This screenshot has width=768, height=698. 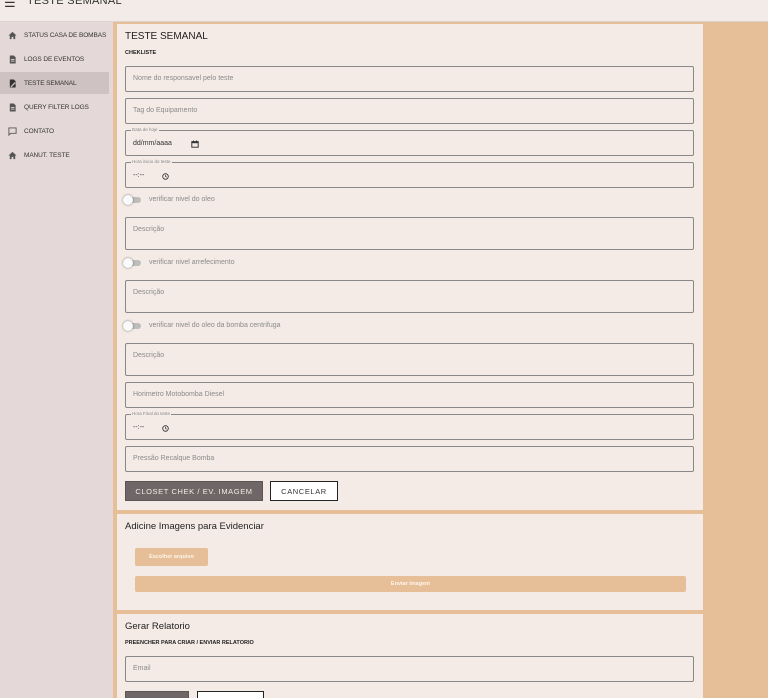 I want to click on toggle-nivel-arrefecimento: verificar nivel arrefecimento, so click(x=179, y=262).